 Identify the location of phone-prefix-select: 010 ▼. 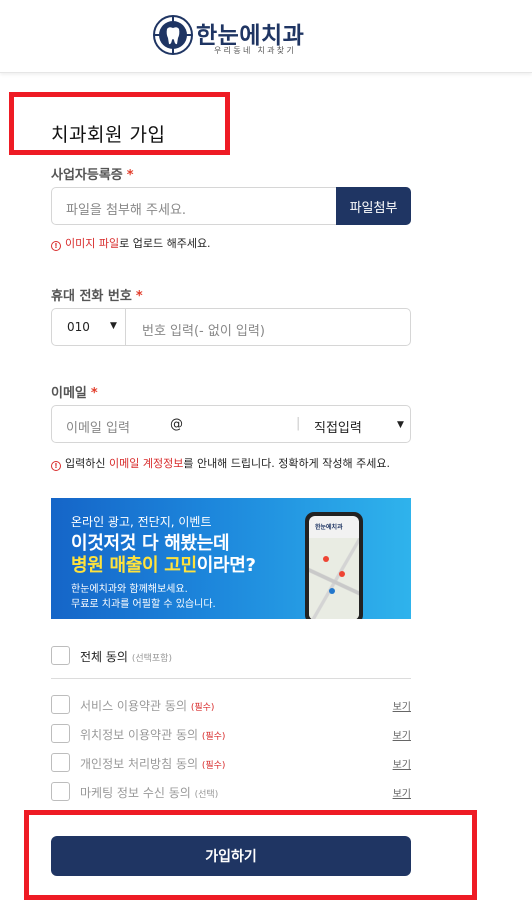
(89, 327).